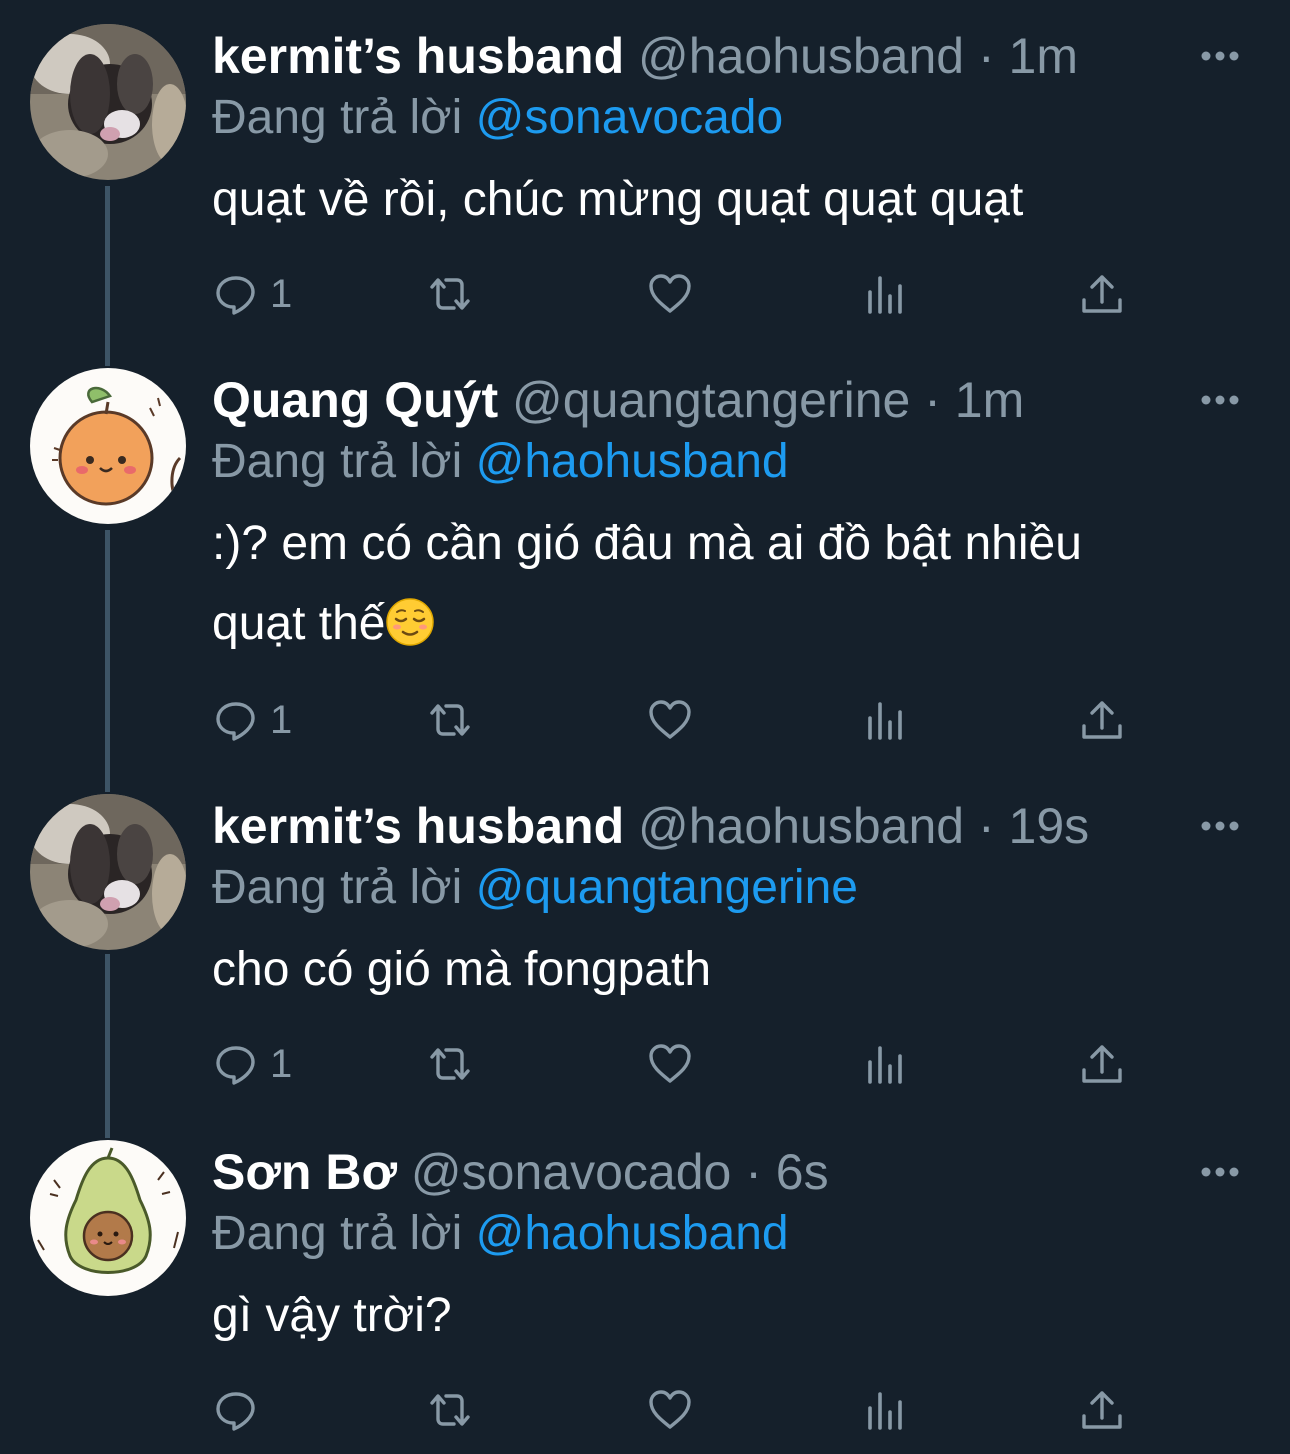 The image size is (1290, 1454). Describe the element at coordinates (299, 623) in the screenshot. I see `tweet-text-line: quạt thế` at that location.